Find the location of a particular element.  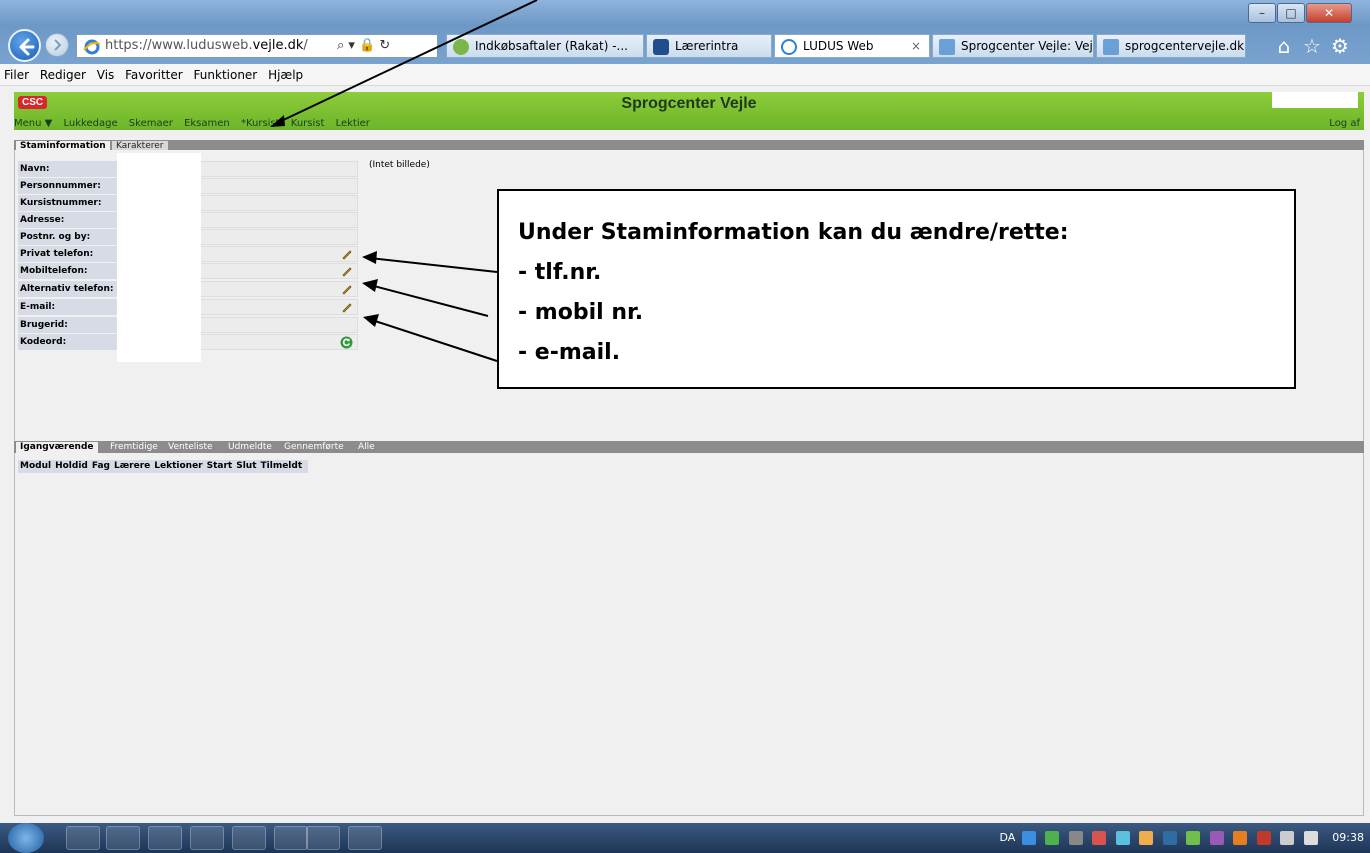

network-icon is located at coordinates (1287, 838).